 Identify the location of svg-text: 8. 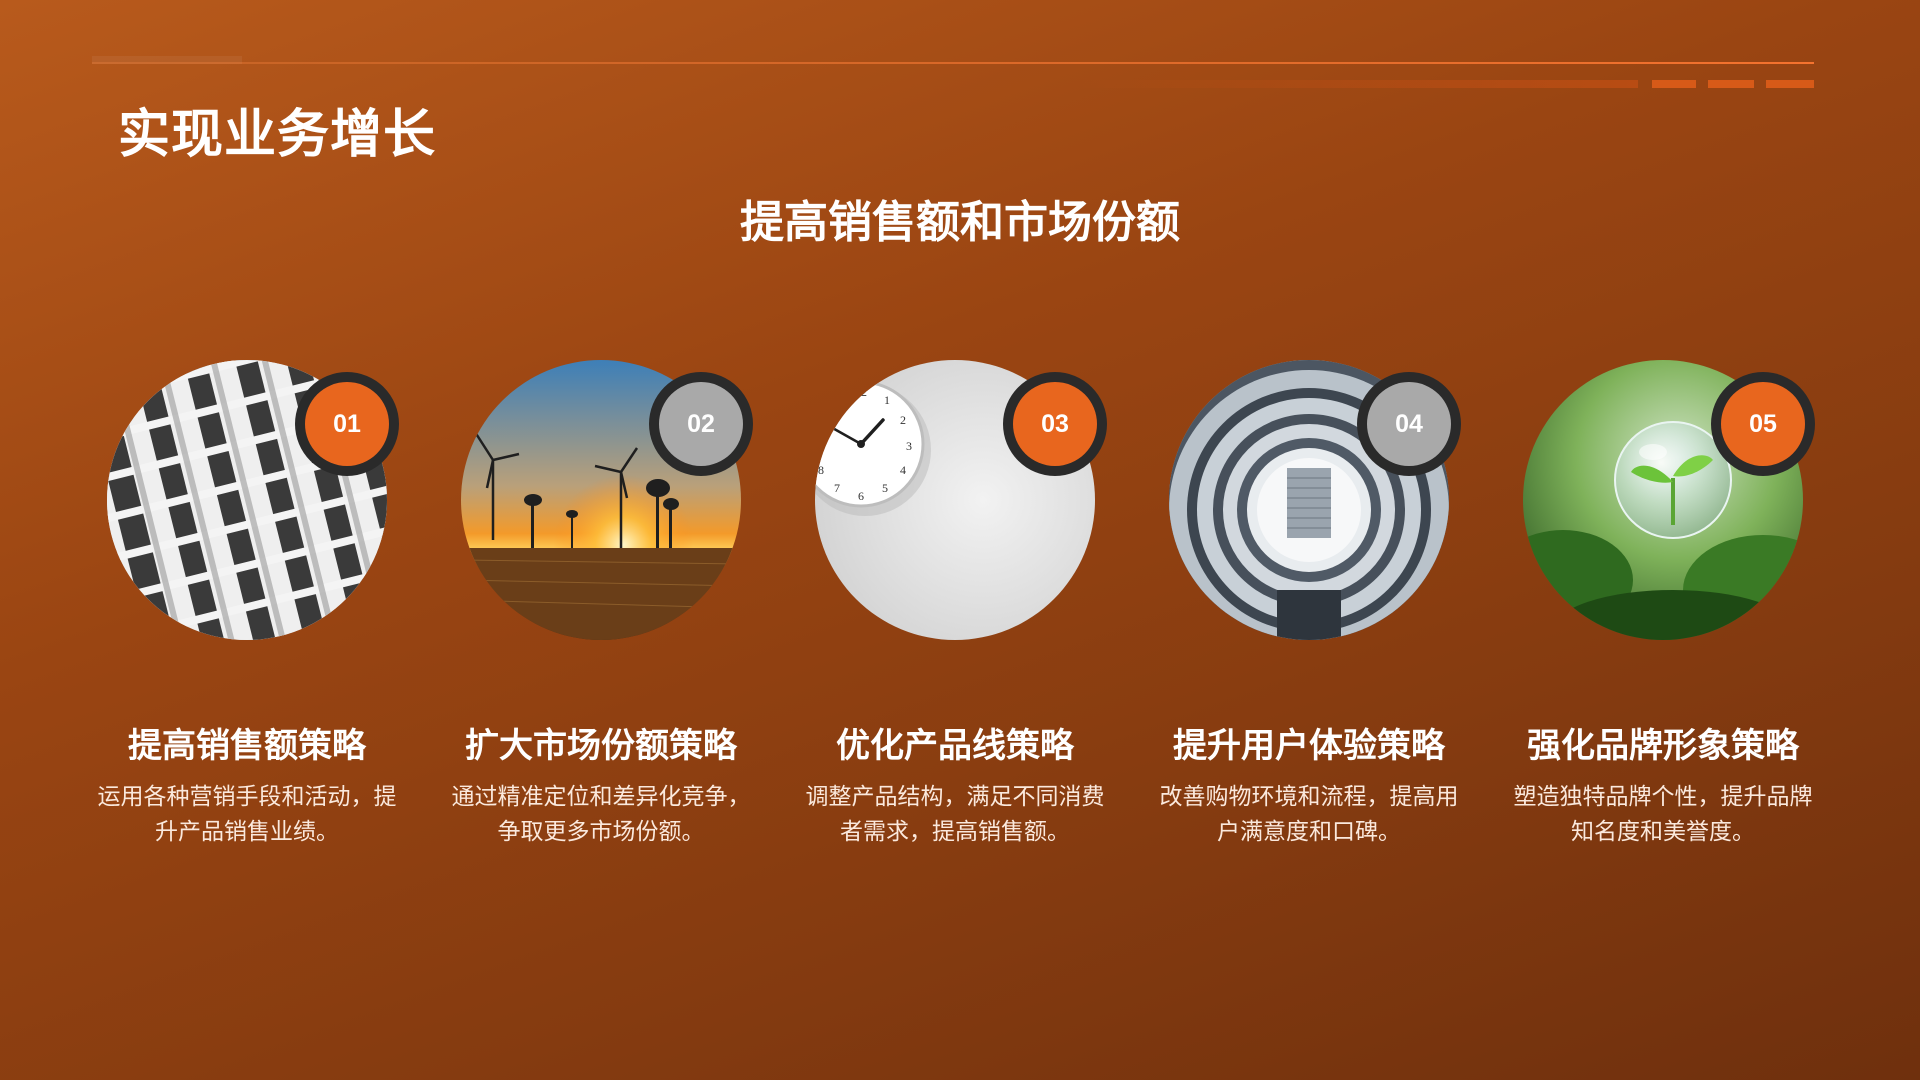
(821, 470).